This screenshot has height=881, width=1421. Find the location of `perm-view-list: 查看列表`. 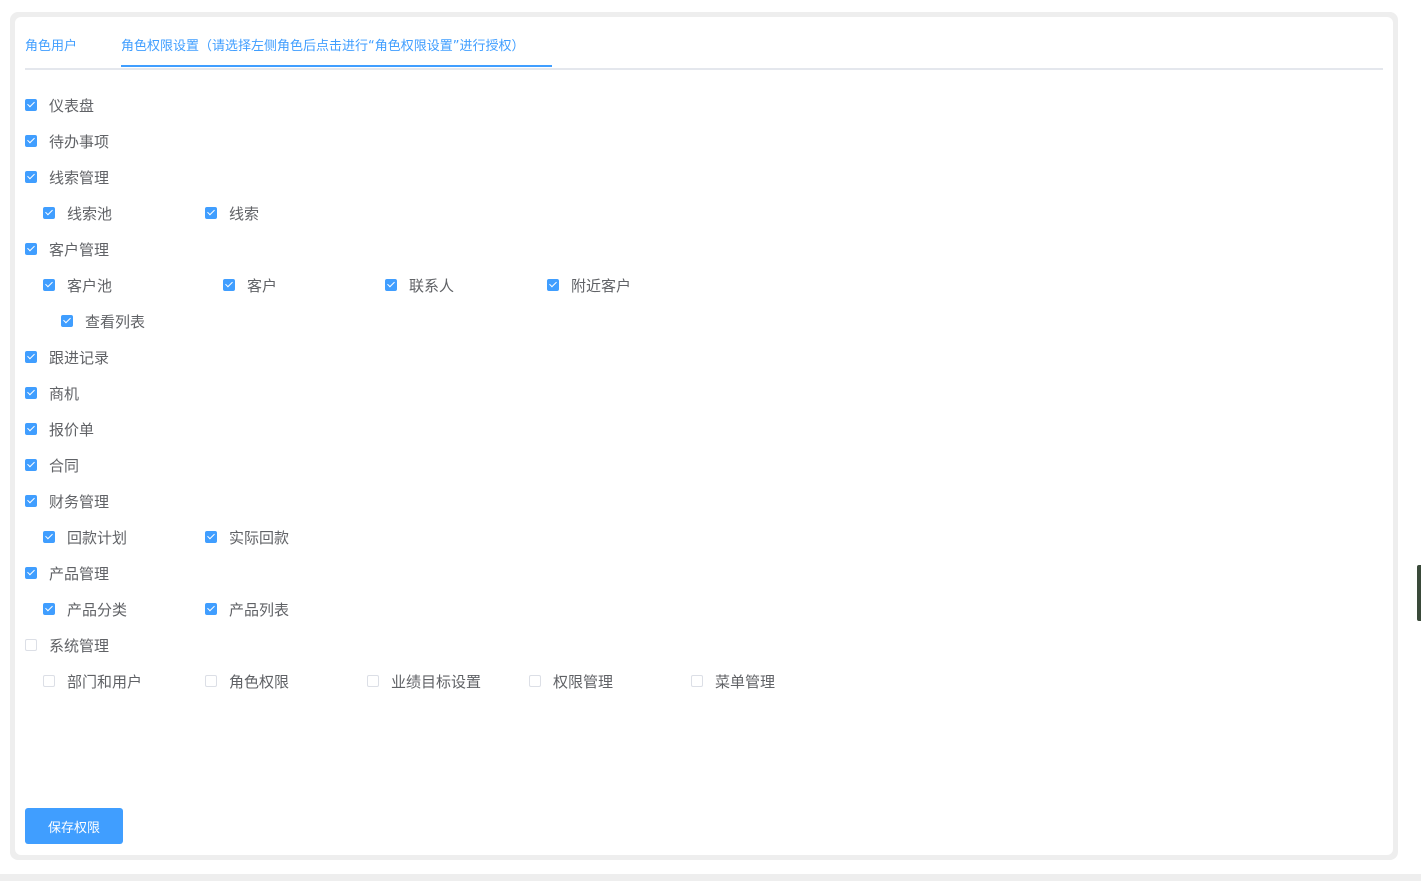

perm-view-list: 查看列表 is located at coordinates (103, 321).